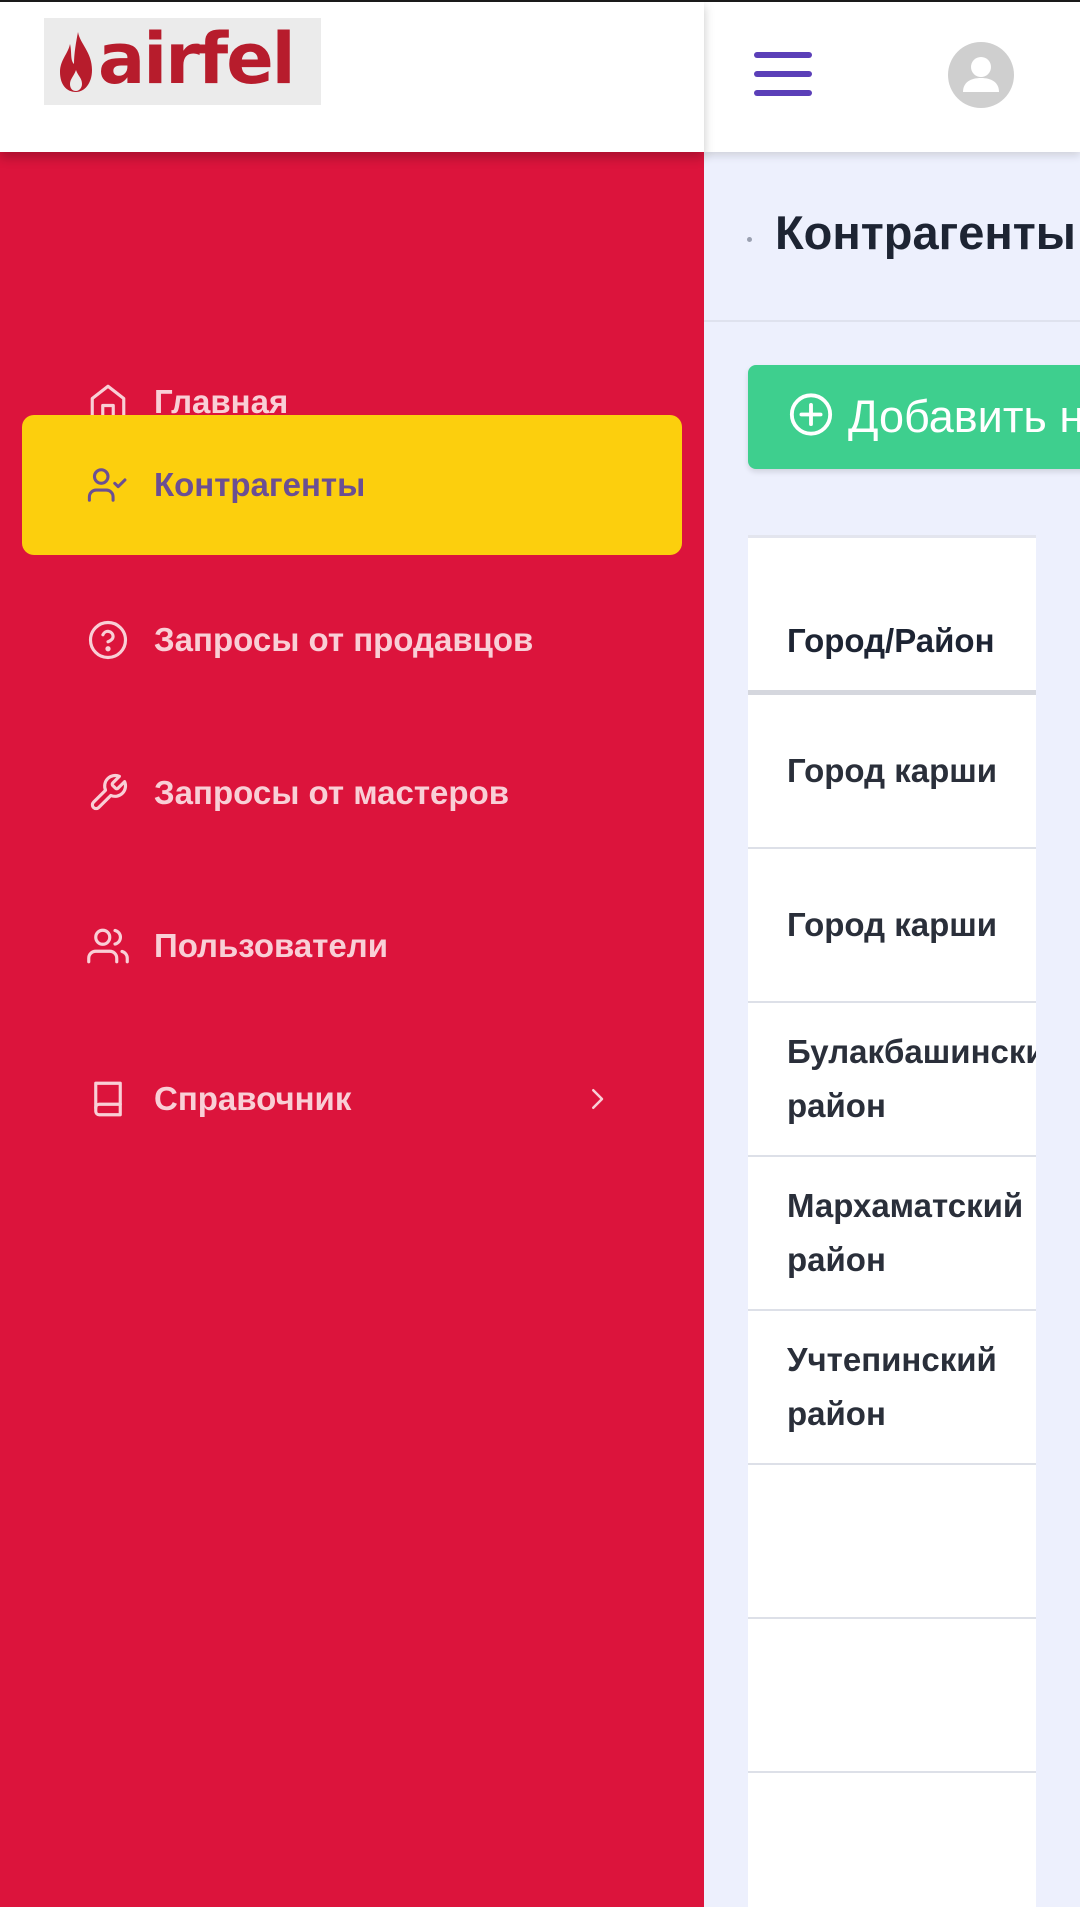 The height and width of the screenshot is (1907, 1080). What do you see at coordinates (253, 1098) in the screenshot?
I see `sidebar-item-label: Справочник` at bounding box center [253, 1098].